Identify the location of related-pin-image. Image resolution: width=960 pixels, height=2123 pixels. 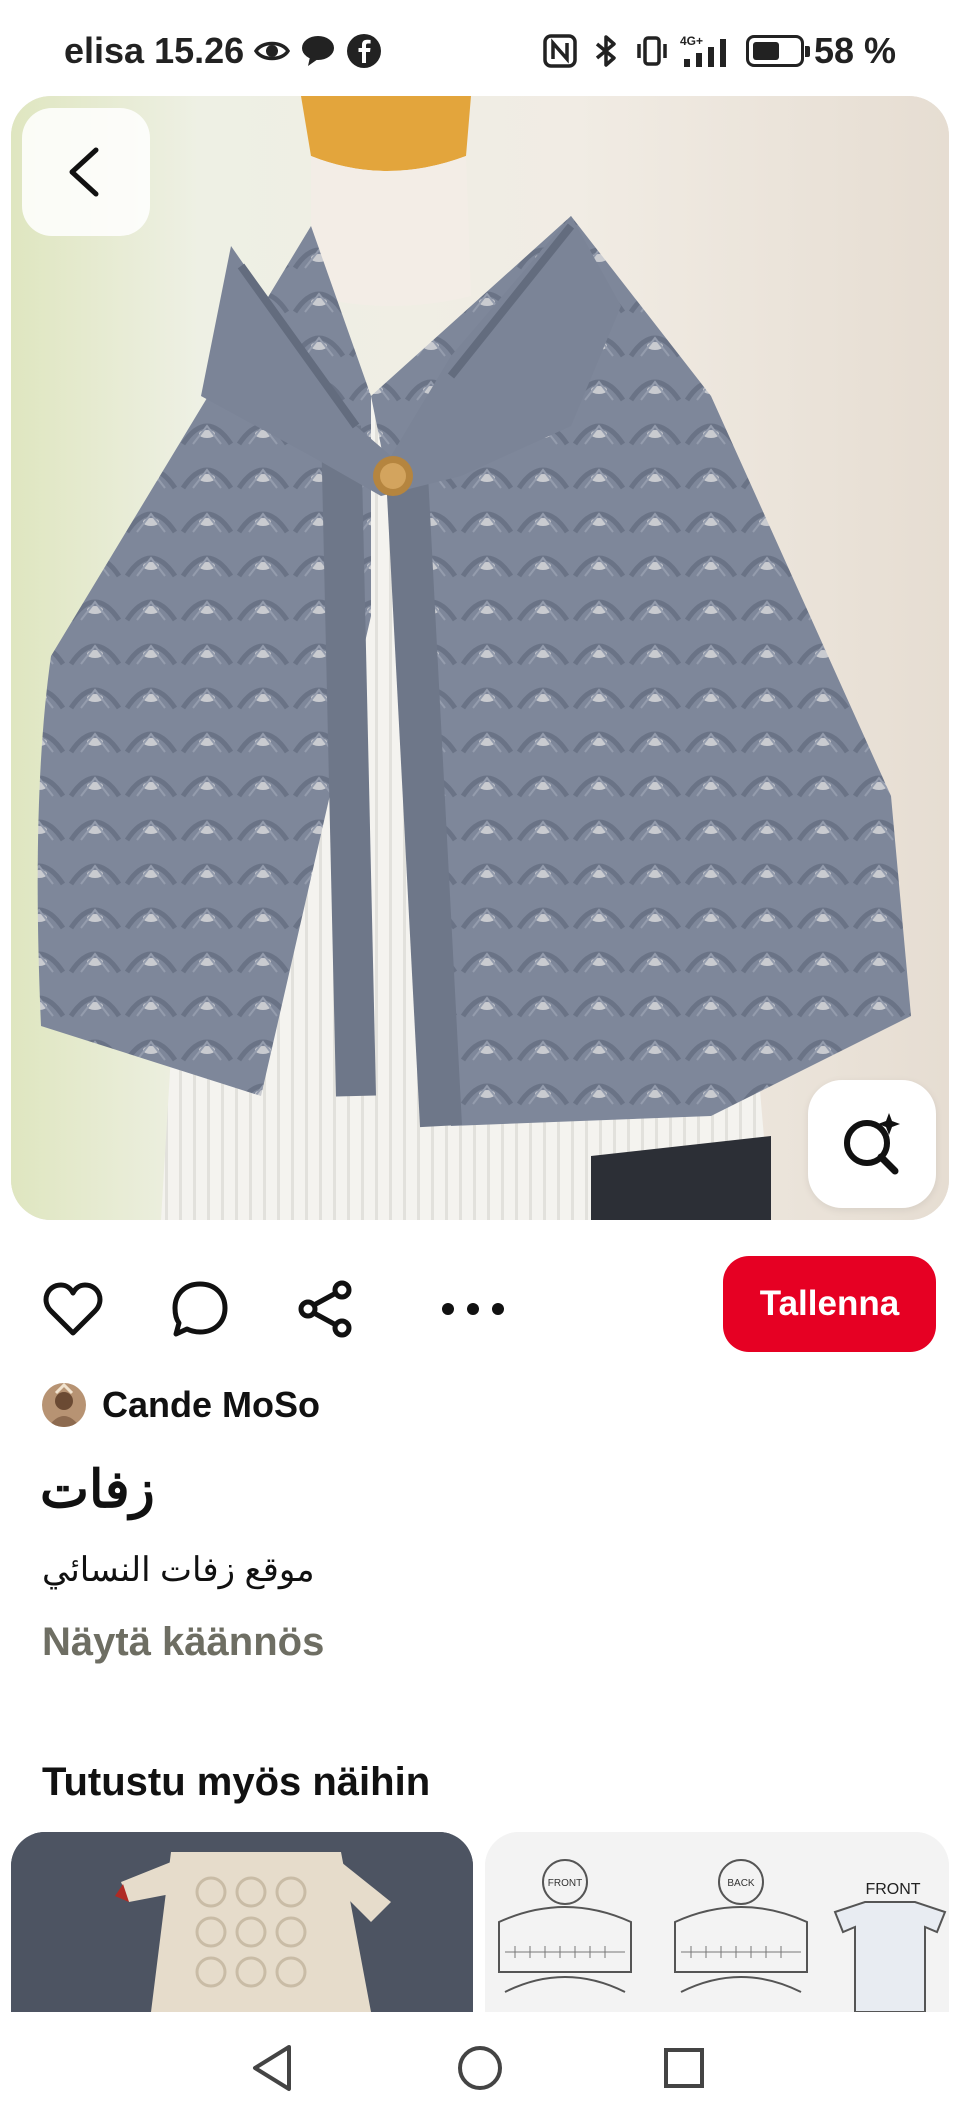
(242, 1922).